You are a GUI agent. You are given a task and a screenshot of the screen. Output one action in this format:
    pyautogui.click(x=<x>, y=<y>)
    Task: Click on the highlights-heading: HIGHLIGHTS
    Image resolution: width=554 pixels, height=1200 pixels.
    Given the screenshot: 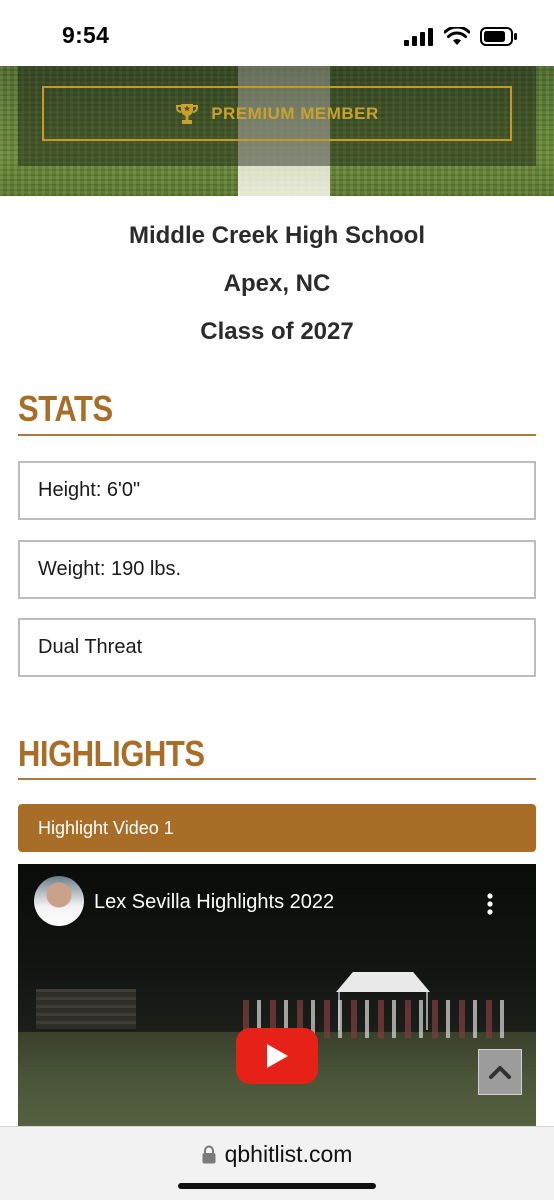 What is the action you would take?
    pyautogui.click(x=111, y=753)
    